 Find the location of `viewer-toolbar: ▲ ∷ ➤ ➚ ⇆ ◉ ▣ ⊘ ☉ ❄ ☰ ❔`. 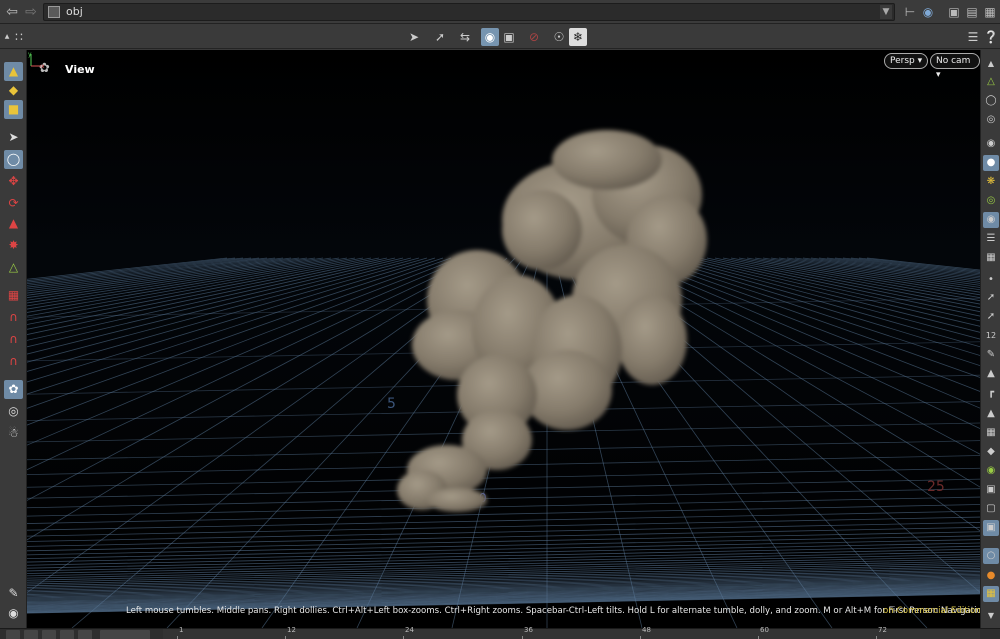

viewer-toolbar: ▲ ∷ ➤ ➚ ⇆ ◉ ▣ ⊘ ☉ ❄ ☰ ❔ is located at coordinates (500, 37).